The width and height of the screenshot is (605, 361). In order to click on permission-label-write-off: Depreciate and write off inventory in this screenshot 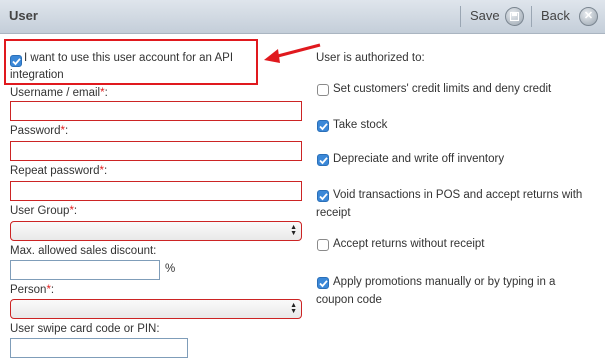, I will do `click(419, 159)`.